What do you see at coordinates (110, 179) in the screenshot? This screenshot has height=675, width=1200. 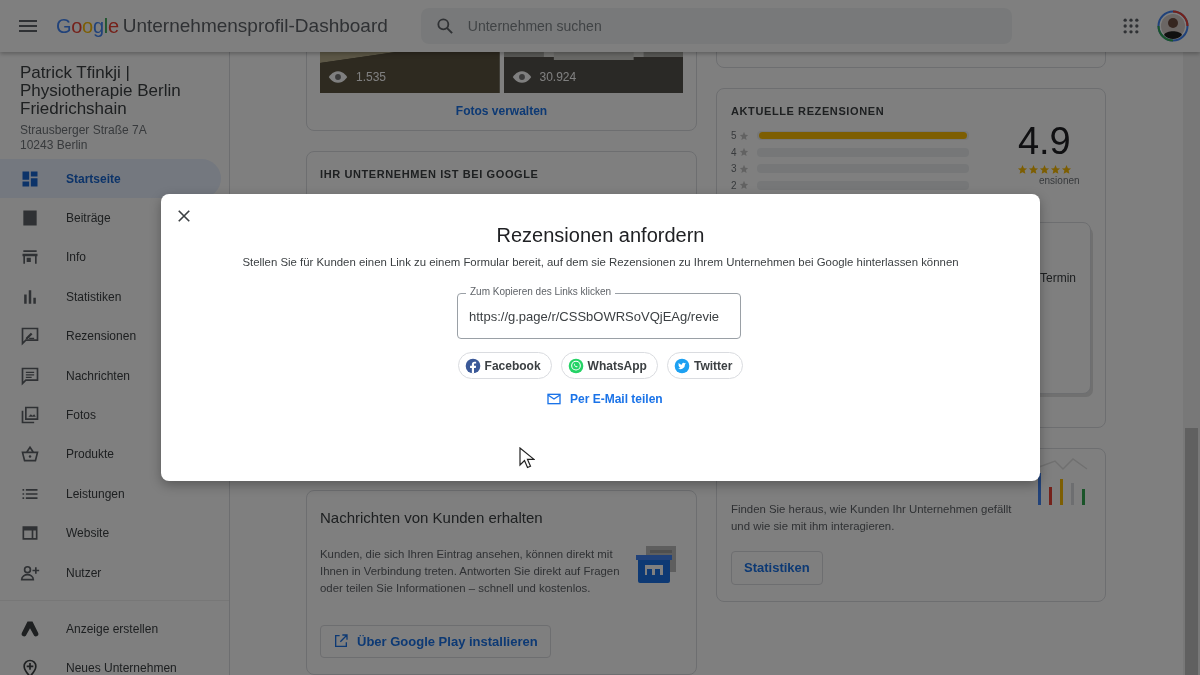 I see `sidebar-item: Startseite` at bounding box center [110, 179].